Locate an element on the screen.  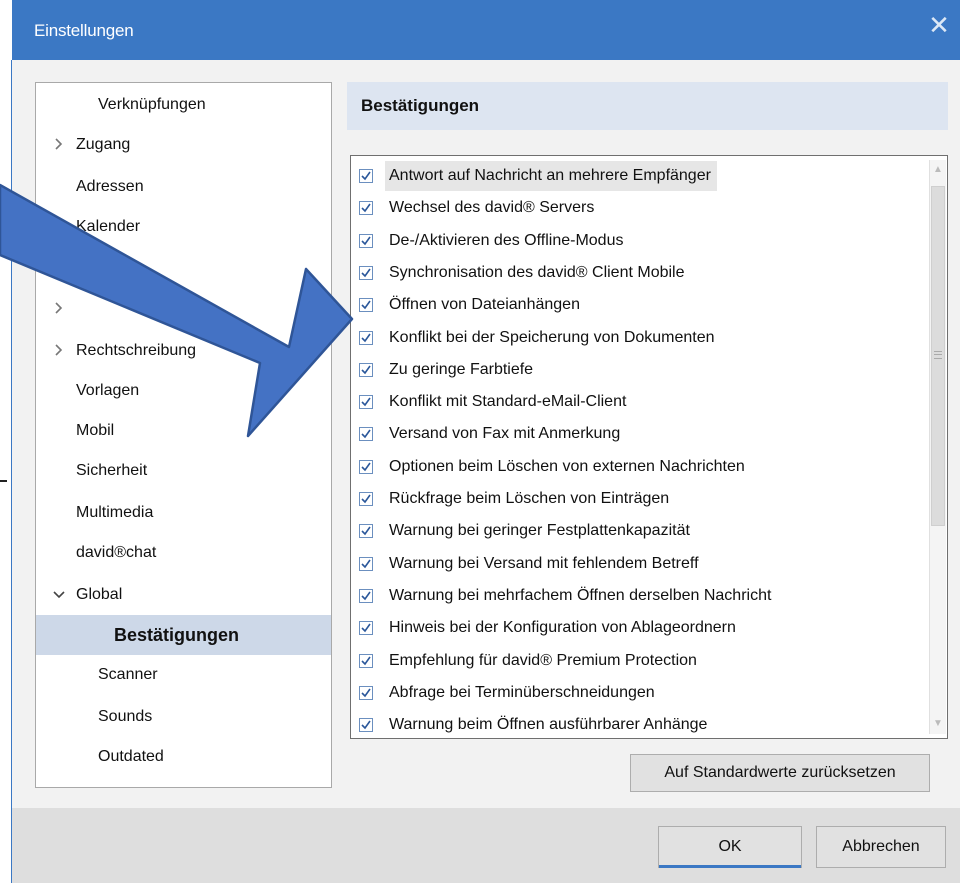
tree-item-label: Aufgaben is located at coordinates (110, 268).